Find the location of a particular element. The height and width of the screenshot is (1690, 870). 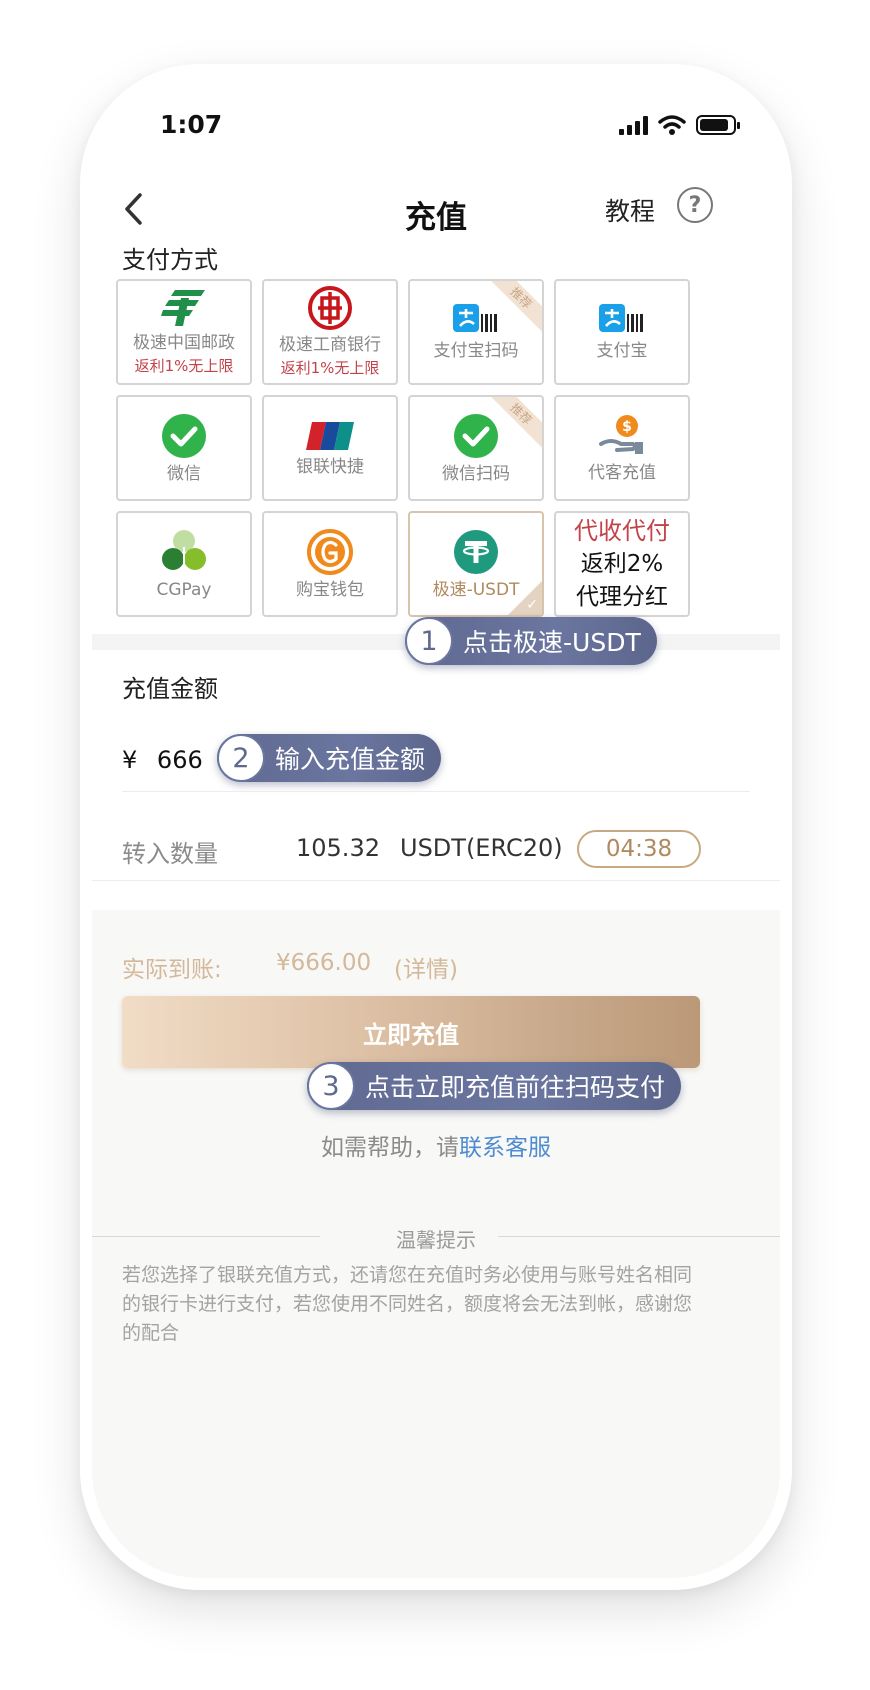

alipay-scan-icon is located at coordinates (475, 317).